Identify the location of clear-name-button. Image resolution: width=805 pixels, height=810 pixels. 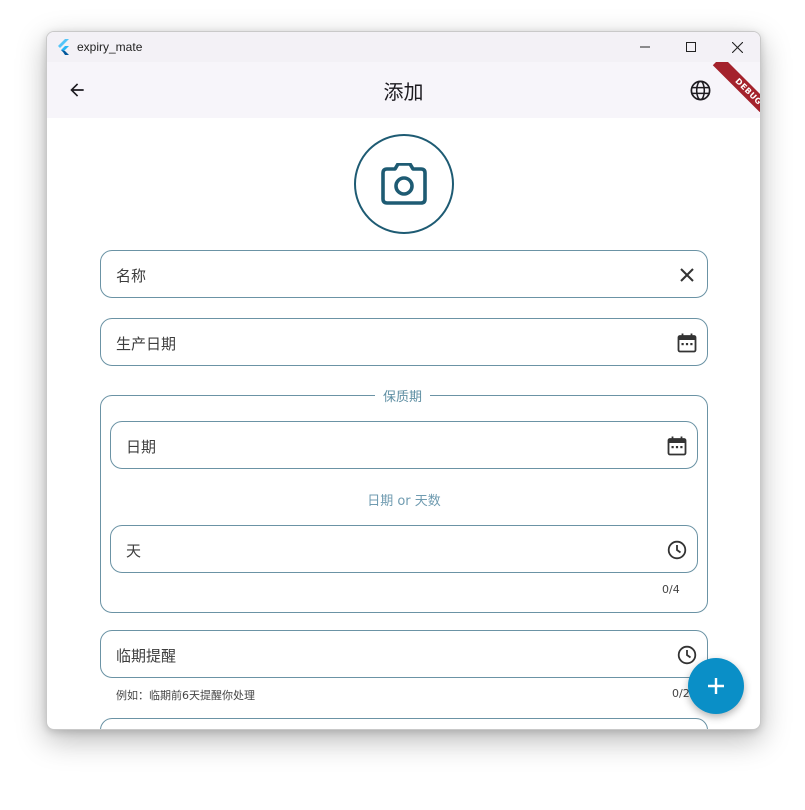
(687, 275).